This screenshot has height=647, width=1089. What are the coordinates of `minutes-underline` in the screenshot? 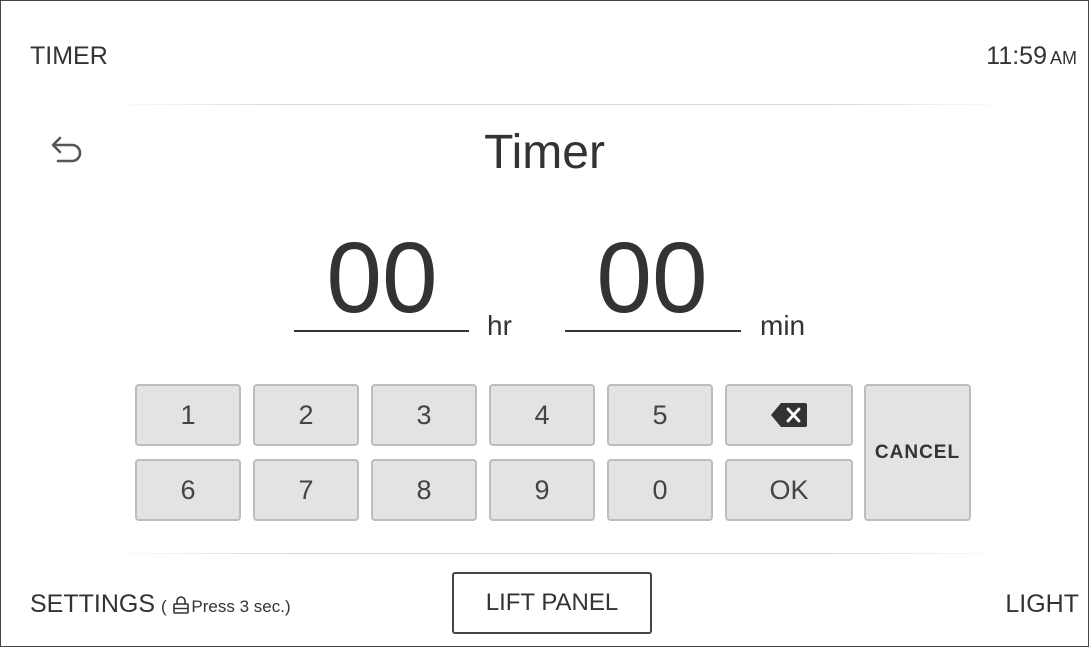 It's located at (653, 331).